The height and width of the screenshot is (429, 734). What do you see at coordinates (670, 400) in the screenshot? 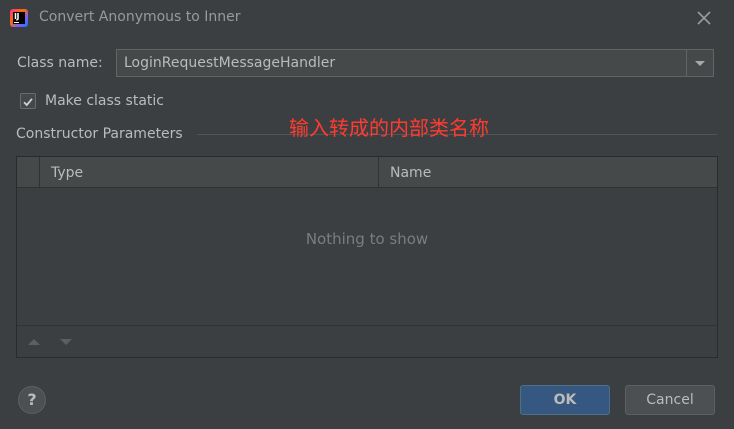
I see `cancel-button: Cancel` at bounding box center [670, 400].